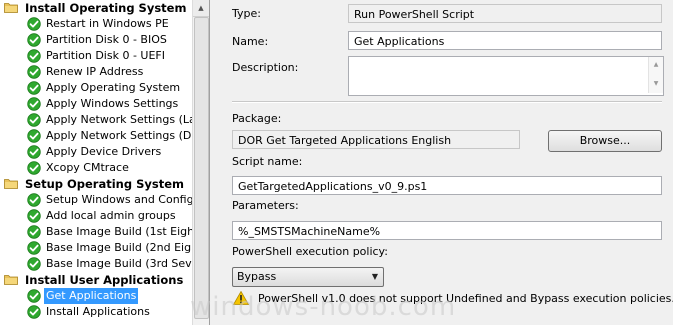 The image size is (673, 325). I want to click on tree-item-label: Setup Windows and Configura, so click(128, 199).